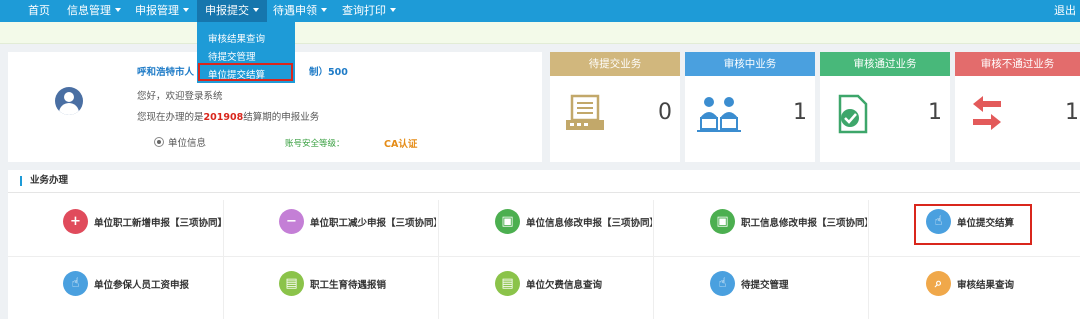  What do you see at coordinates (44, 181) in the screenshot?
I see `section-title: 业务办理` at bounding box center [44, 181].